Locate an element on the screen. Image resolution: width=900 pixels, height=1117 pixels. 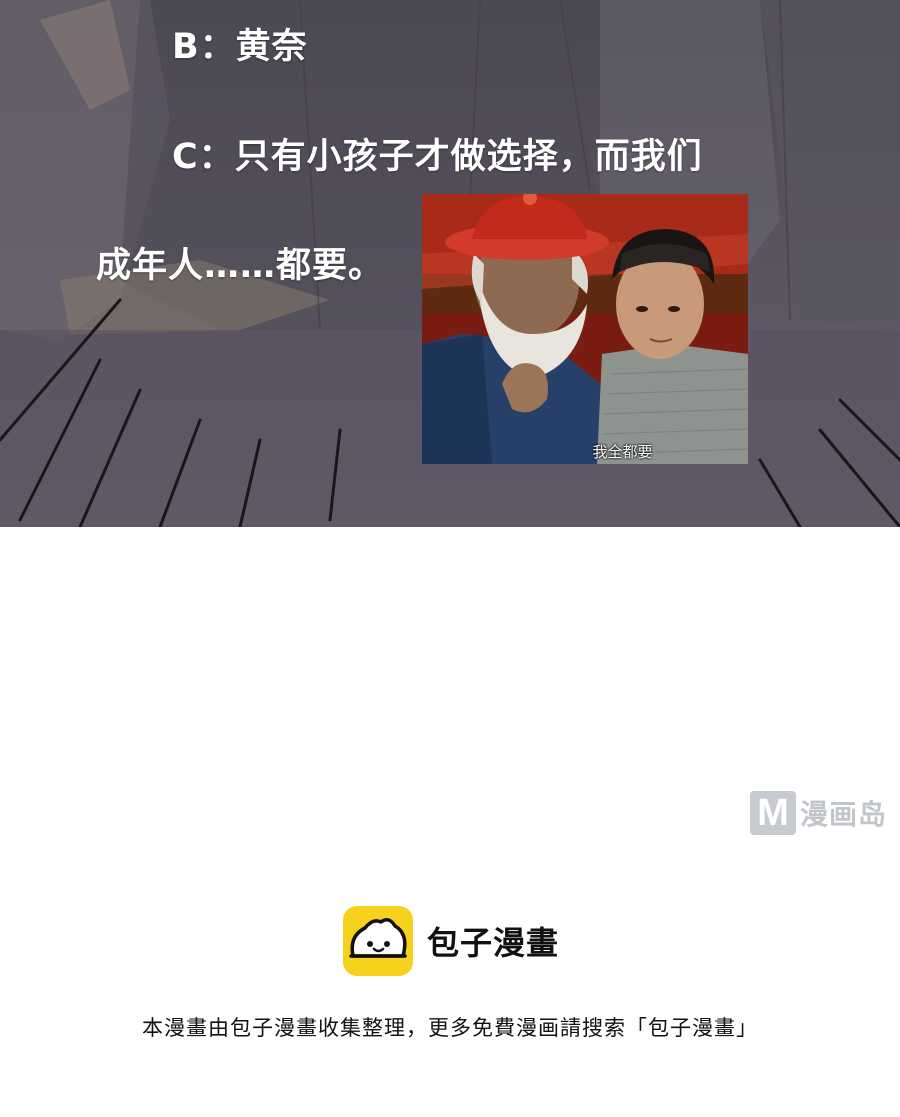
watermark-logo: M is located at coordinates (773, 813).